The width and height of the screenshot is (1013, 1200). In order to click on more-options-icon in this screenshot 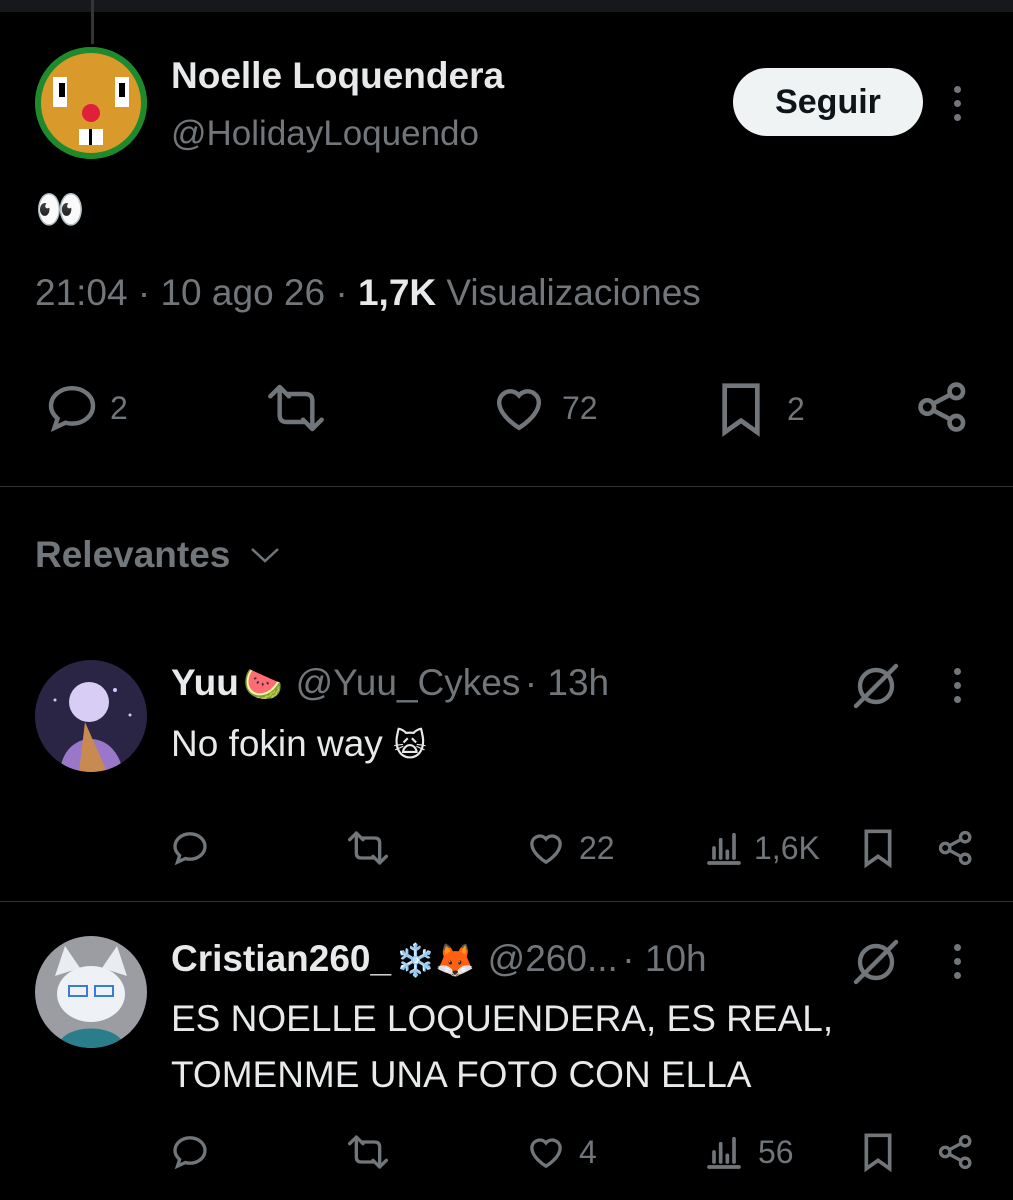, I will do `click(957, 103)`.